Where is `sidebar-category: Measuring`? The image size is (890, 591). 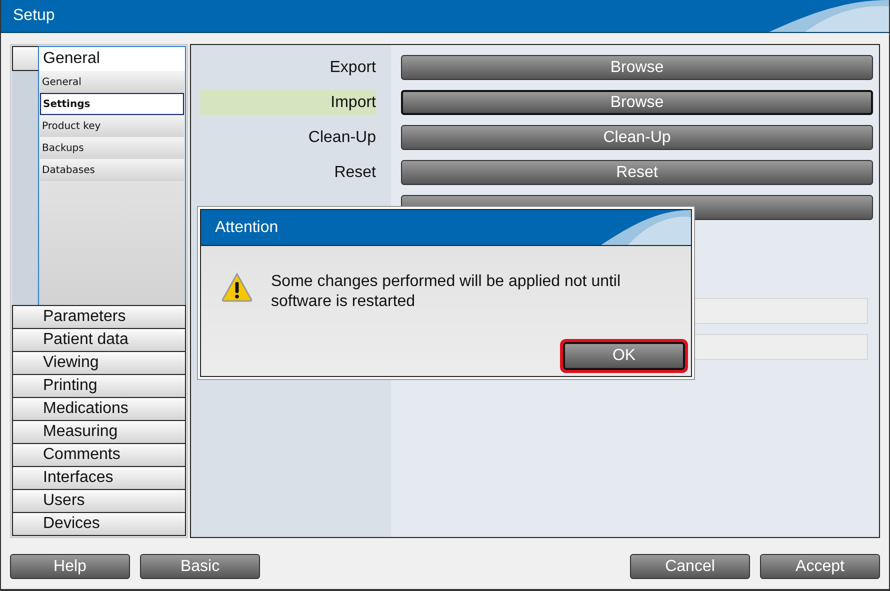 sidebar-category: Measuring is located at coordinates (99, 432).